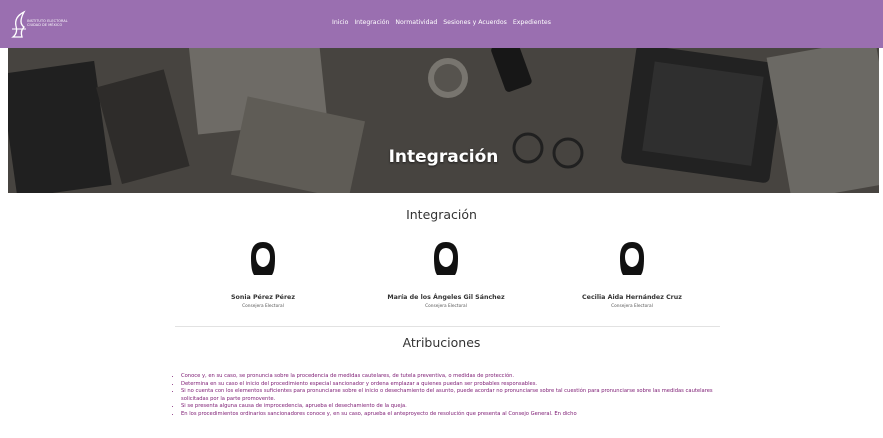 Image resolution: width=883 pixels, height=438 pixels. Describe the element at coordinates (371, 22) in the screenshot. I see `nav-link-integracion: Integración` at that location.